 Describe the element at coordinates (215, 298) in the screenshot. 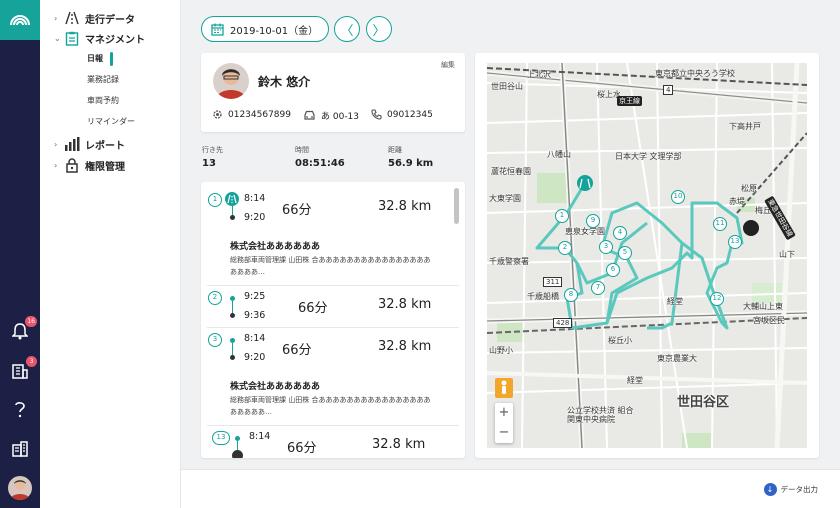

I see `trip-number: 2` at that location.